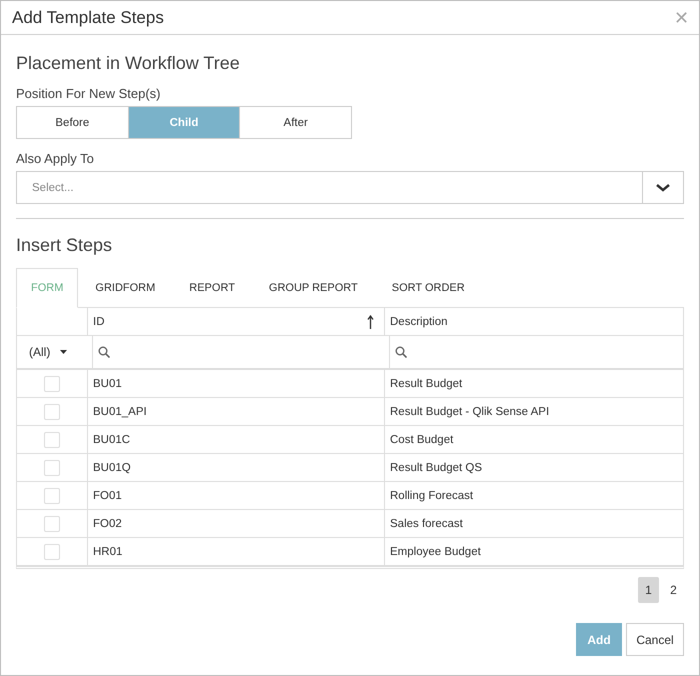 This screenshot has height=676, width=700. I want to click on table-cell-text: Employee Budget, so click(435, 552).